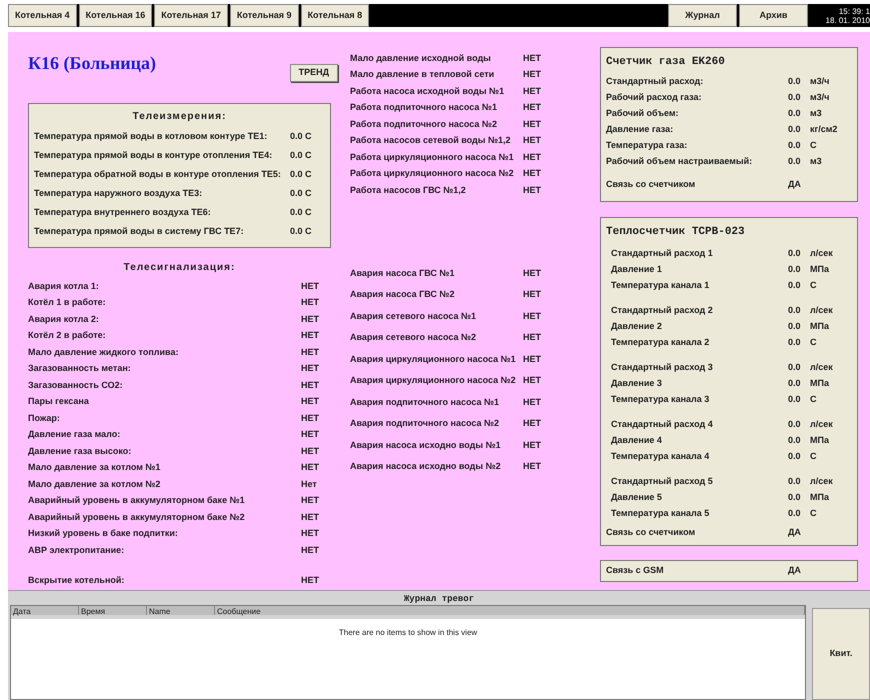  What do you see at coordinates (179, 116) in the screenshot?
I see `panel-title: Телеизмерения:` at bounding box center [179, 116].